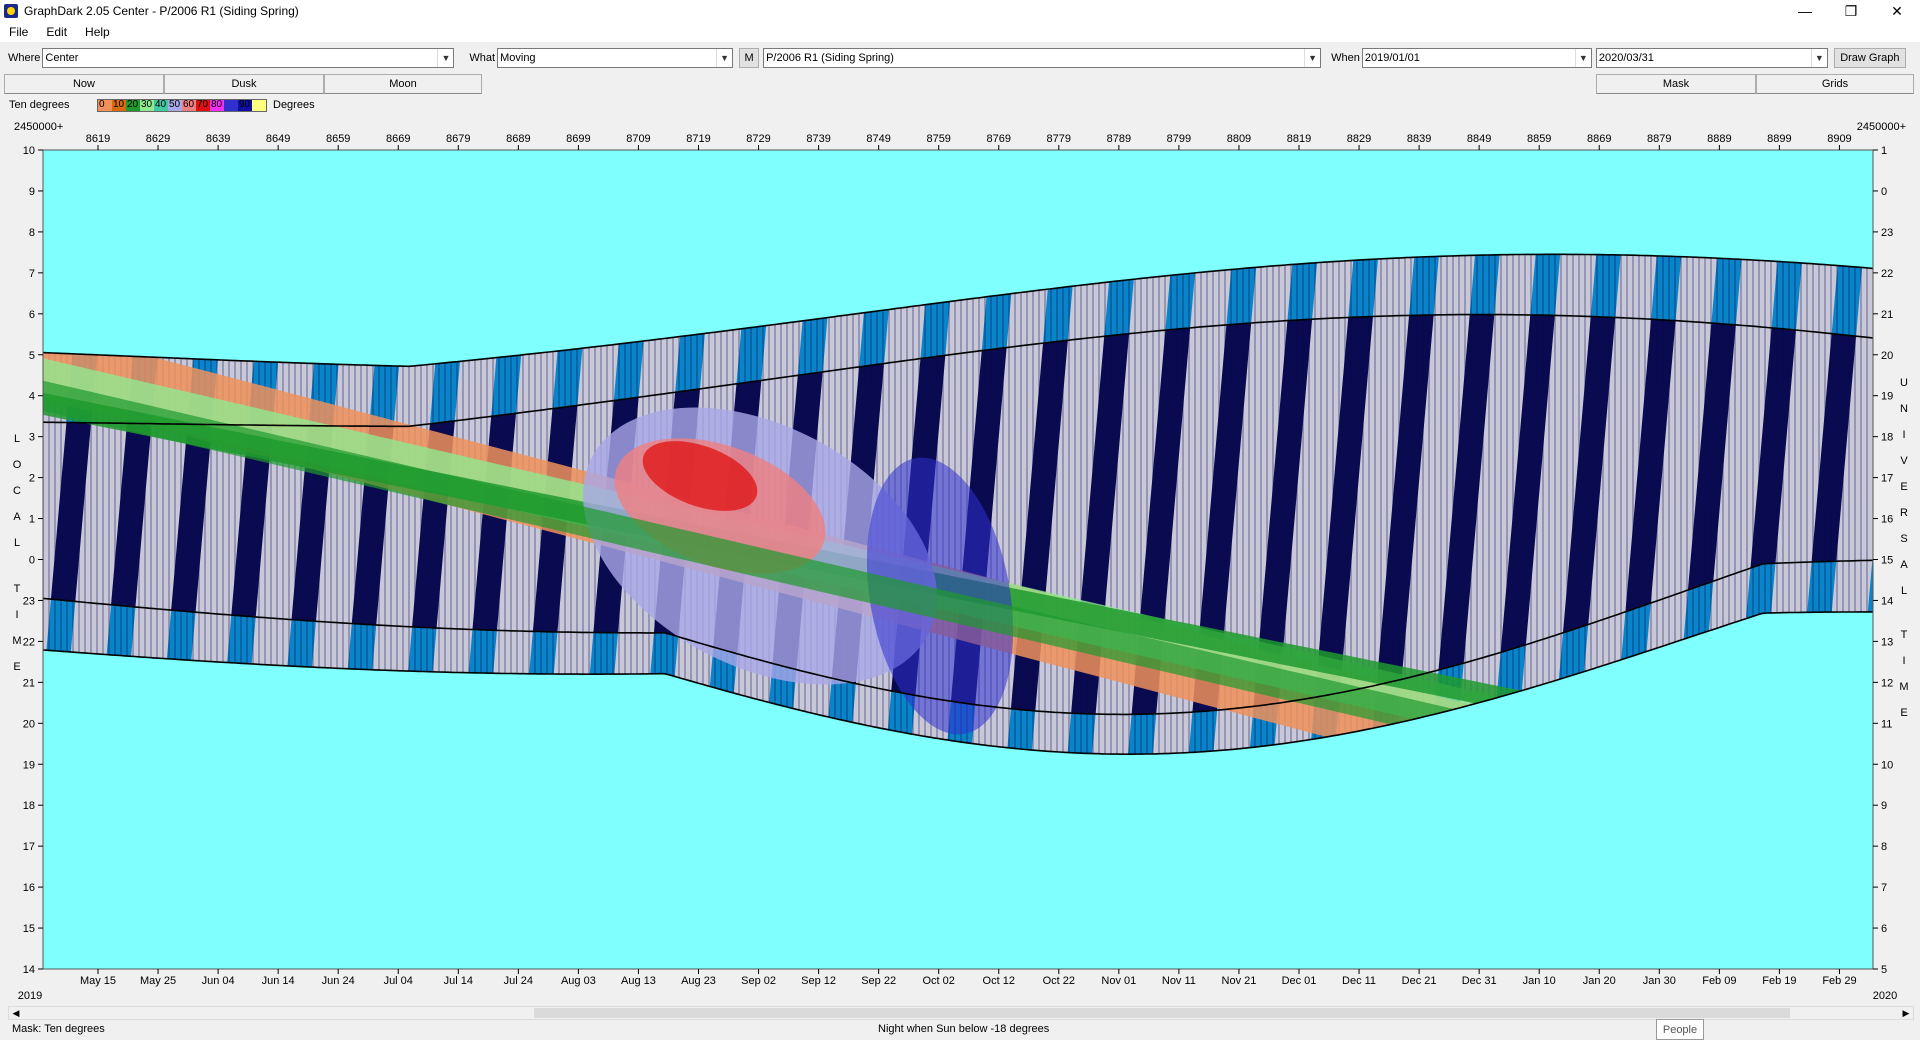  Describe the element at coordinates (1119, 139) in the screenshot. I see `jd-tick-label: 8789` at that location.